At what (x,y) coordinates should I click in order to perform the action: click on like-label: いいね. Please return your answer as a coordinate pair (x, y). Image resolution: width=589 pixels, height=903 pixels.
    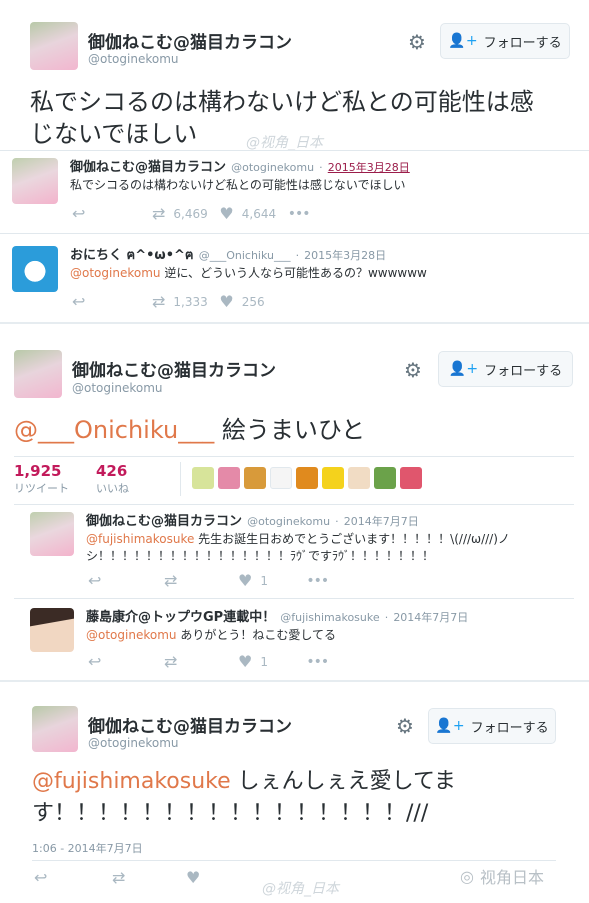
    Looking at the image, I should click on (112, 488).